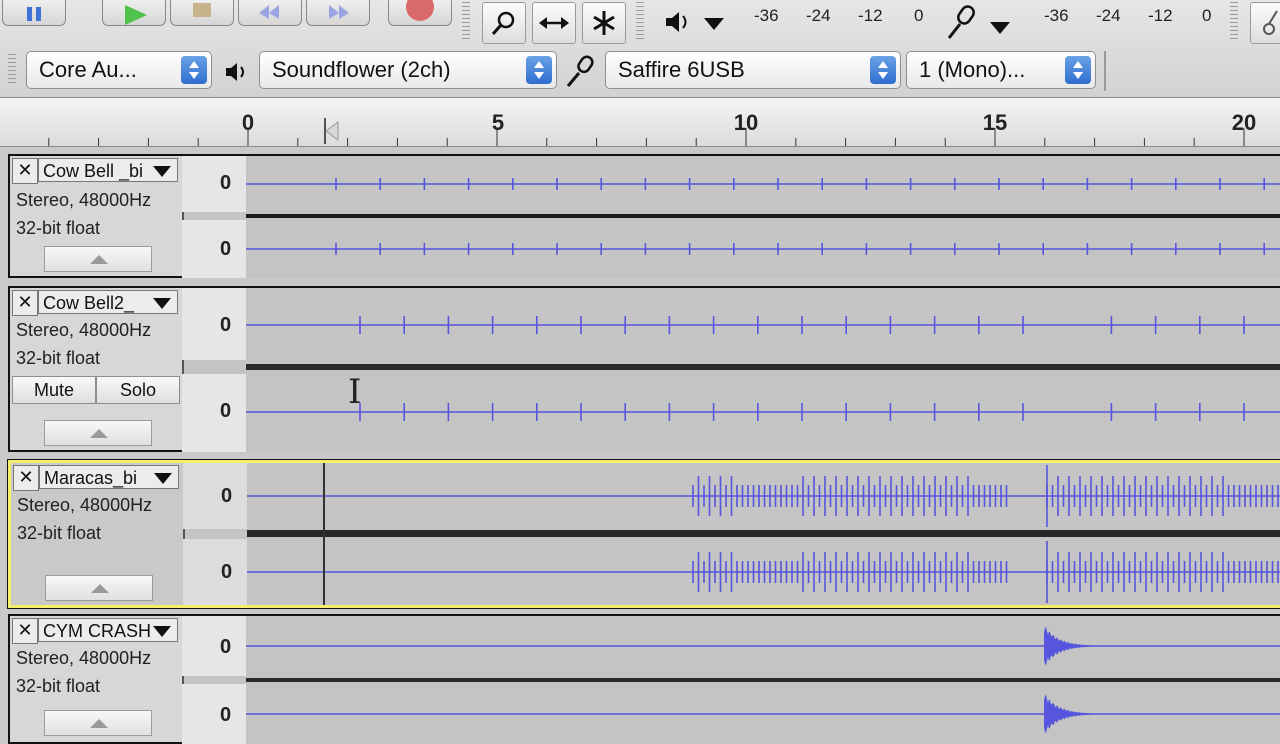 The image size is (1280, 744). I want to click on timeshift-icon, so click(554, 23).